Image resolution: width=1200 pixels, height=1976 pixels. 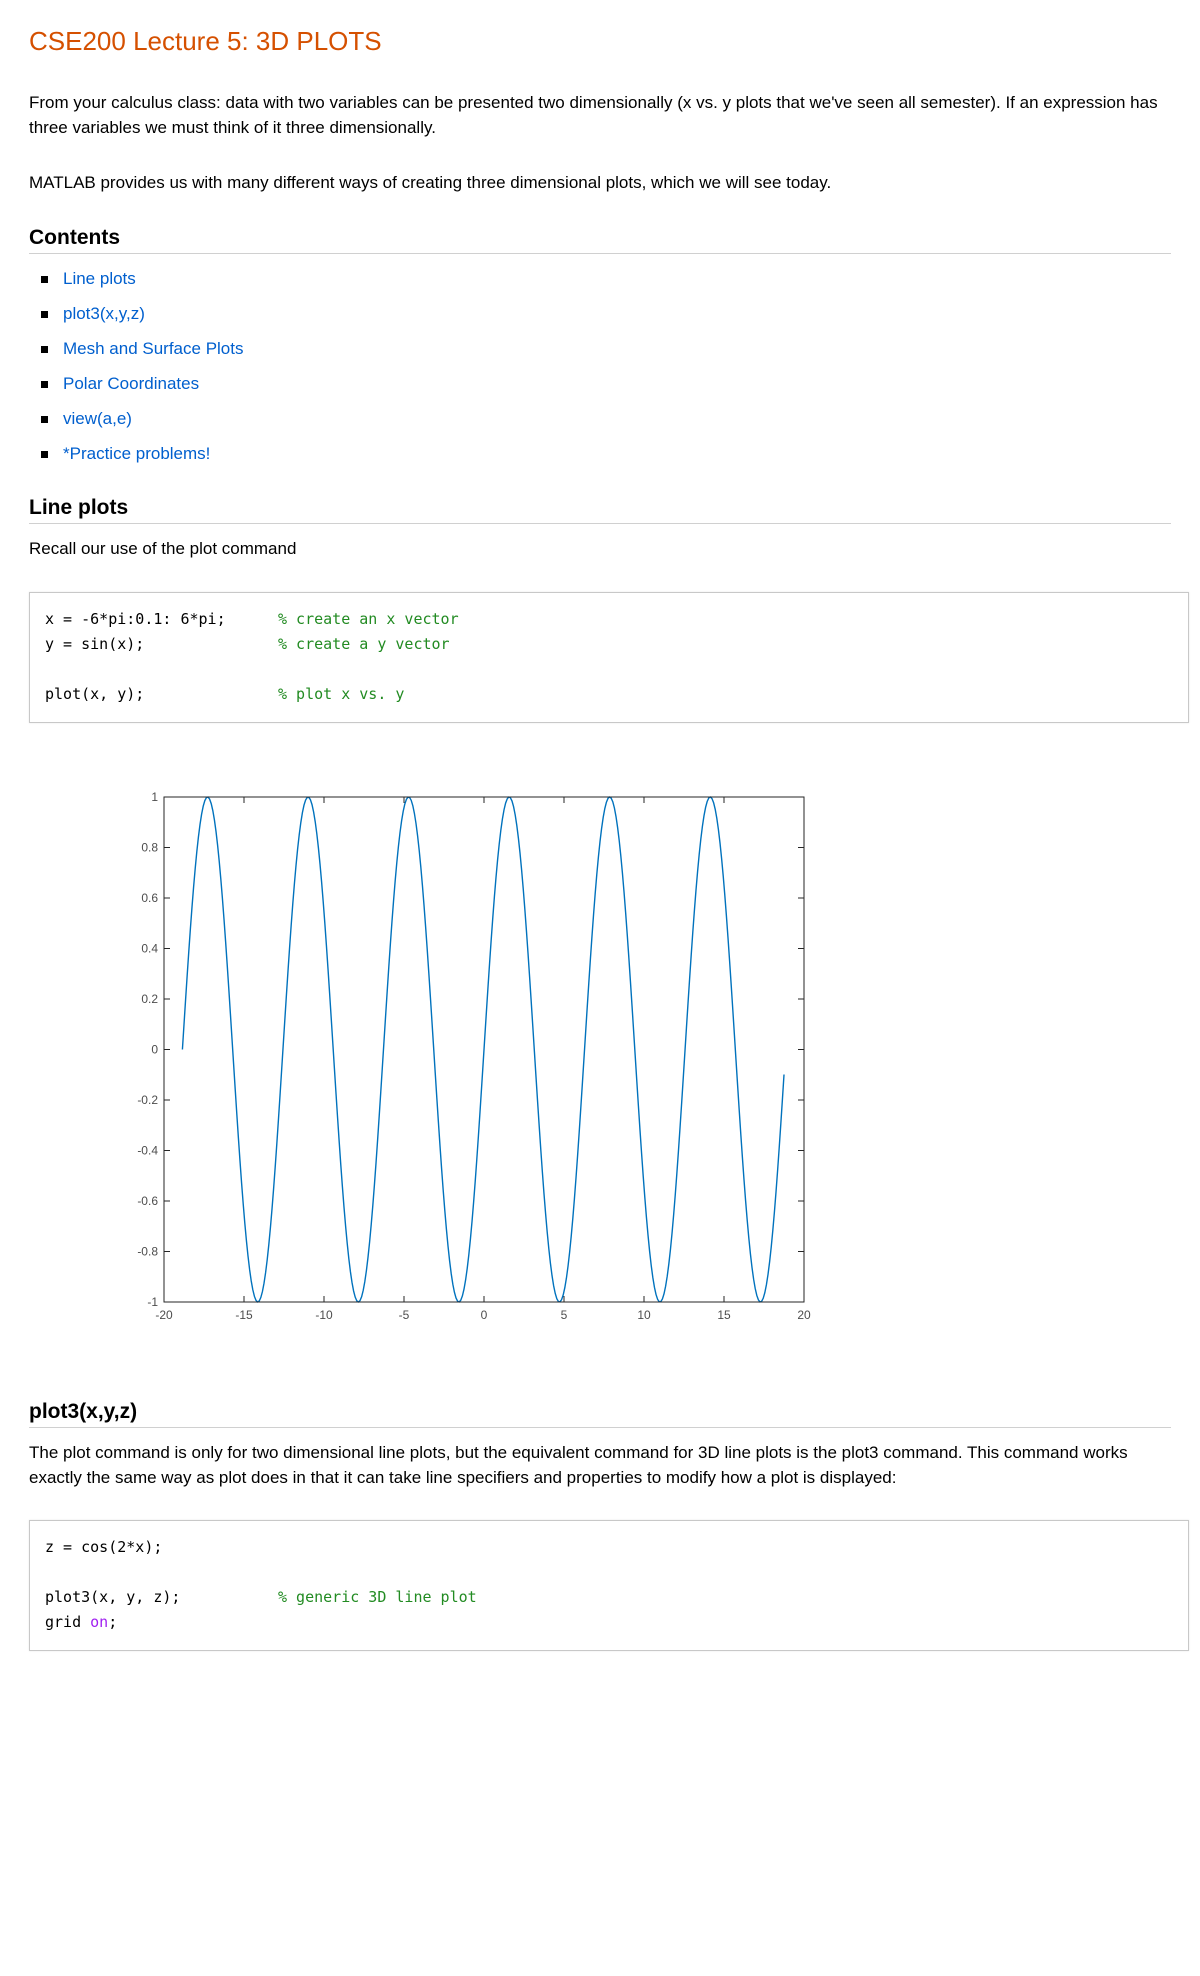 I want to click on toc-link-mesh-surface: Mesh and Surface Plots, so click(x=153, y=348).